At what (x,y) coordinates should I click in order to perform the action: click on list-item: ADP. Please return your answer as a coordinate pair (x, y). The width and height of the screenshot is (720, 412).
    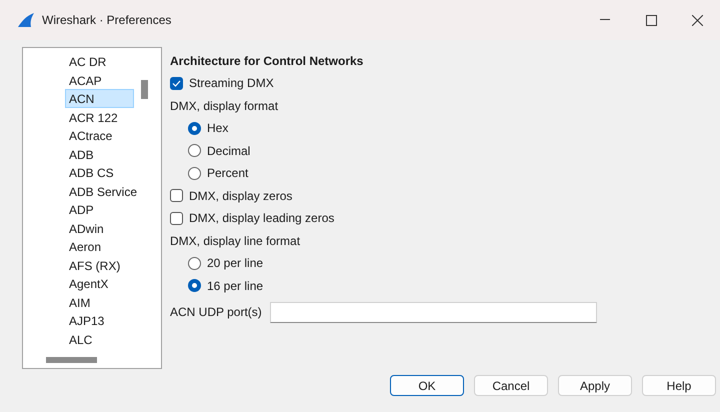
    Looking at the image, I should click on (99, 209).